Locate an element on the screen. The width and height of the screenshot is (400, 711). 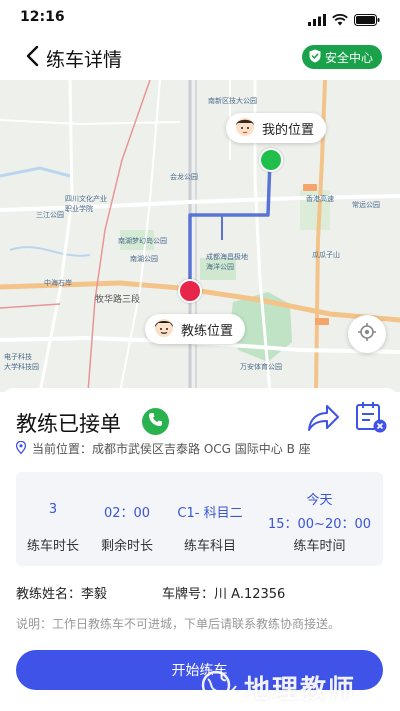
current-location-text: 成都市武侯区吉泰路 OCG 国际中心 B 座 is located at coordinates (201, 449).